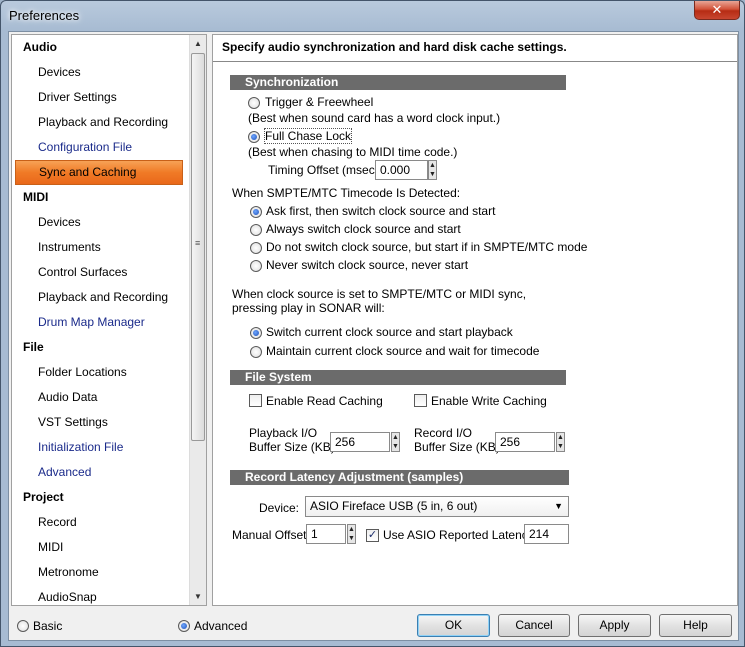 The width and height of the screenshot is (745, 647). Describe the element at coordinates (100, 197) in the screenshot. I see `category-midi: MIDI` at that location.